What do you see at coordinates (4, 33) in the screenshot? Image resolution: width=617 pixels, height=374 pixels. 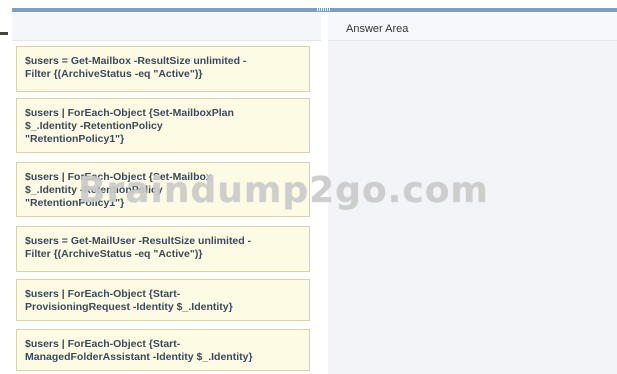 I see `edge-marker` at bounding box center [4, 33].